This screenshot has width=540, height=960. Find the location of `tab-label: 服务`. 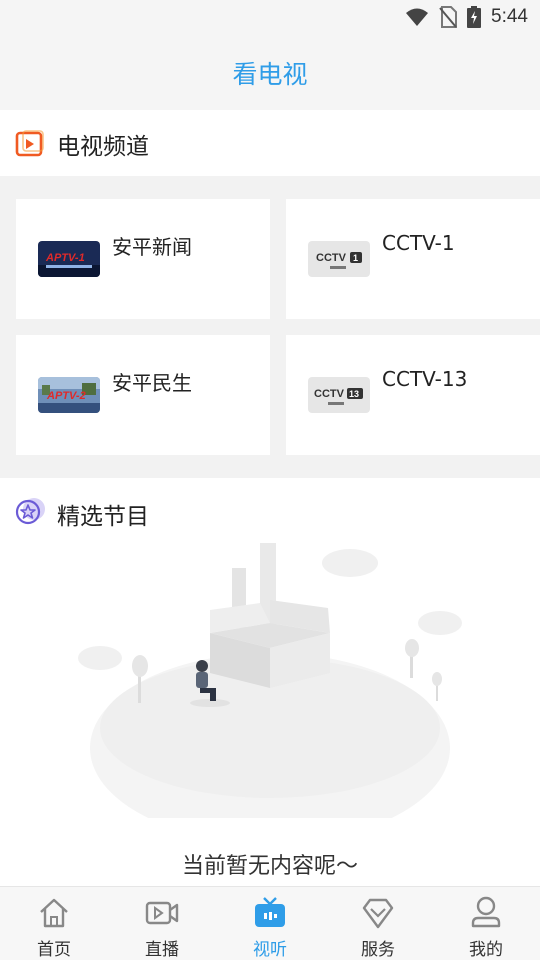

tab-label: 服务 is located at coordinates (378, 950).